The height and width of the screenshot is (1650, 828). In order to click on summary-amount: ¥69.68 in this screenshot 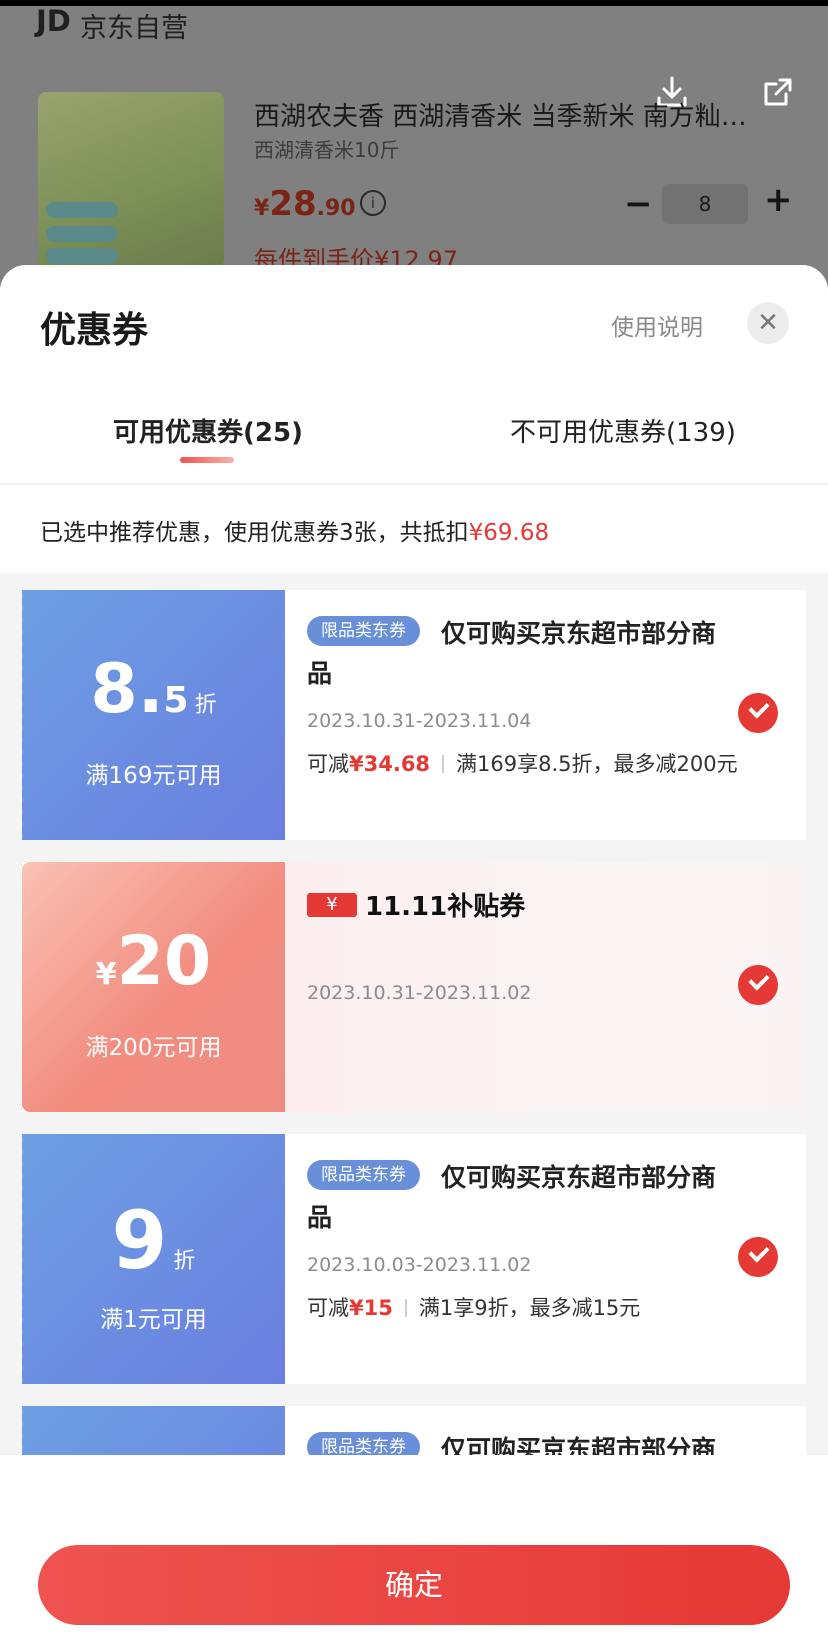, I will do `click(509, 533)`.